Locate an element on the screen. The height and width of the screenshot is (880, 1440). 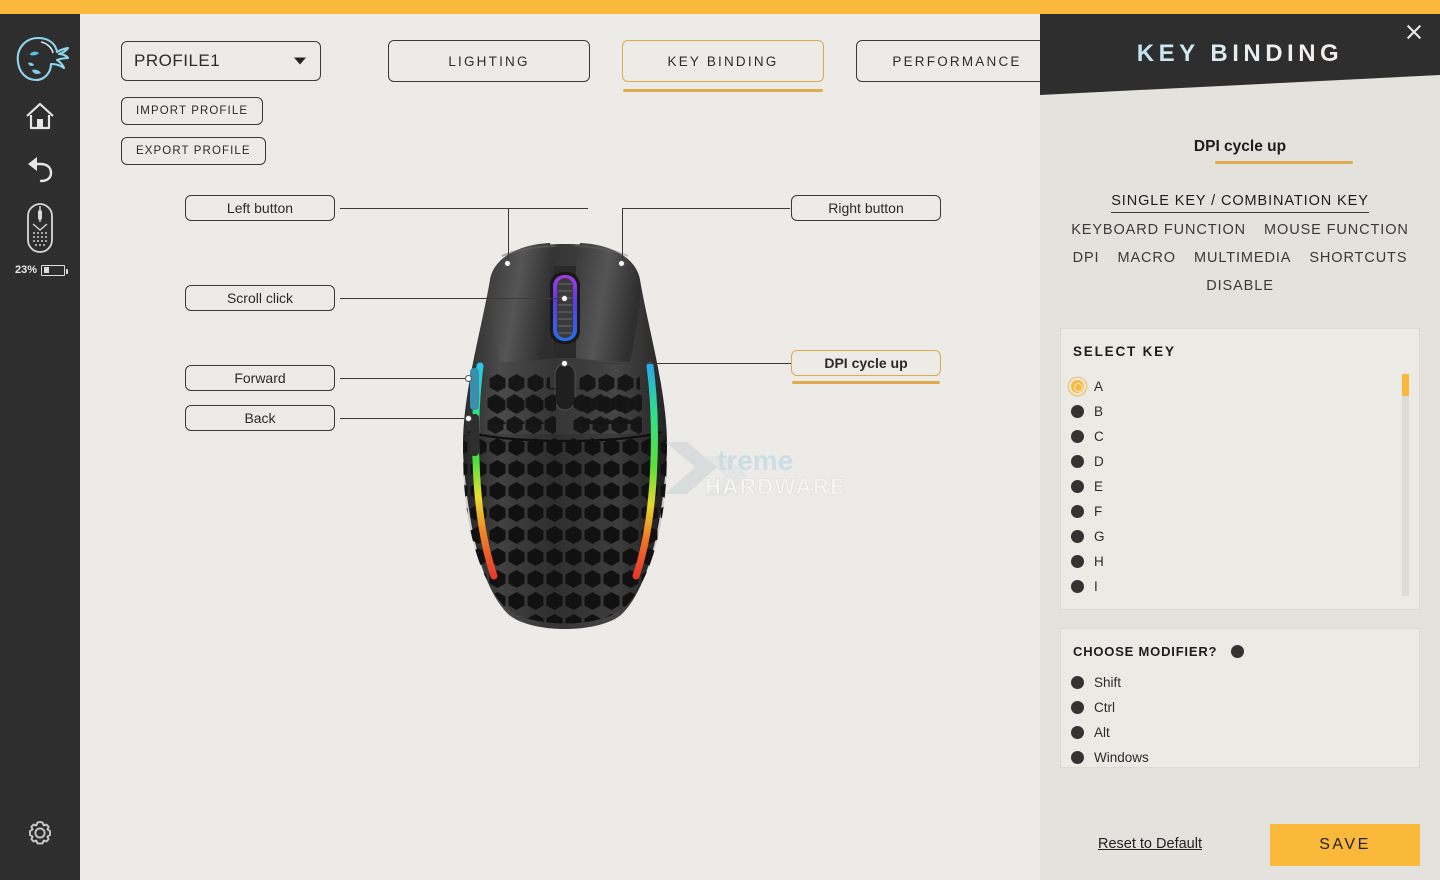
hotspot-left is located at coordinates (507, 263).